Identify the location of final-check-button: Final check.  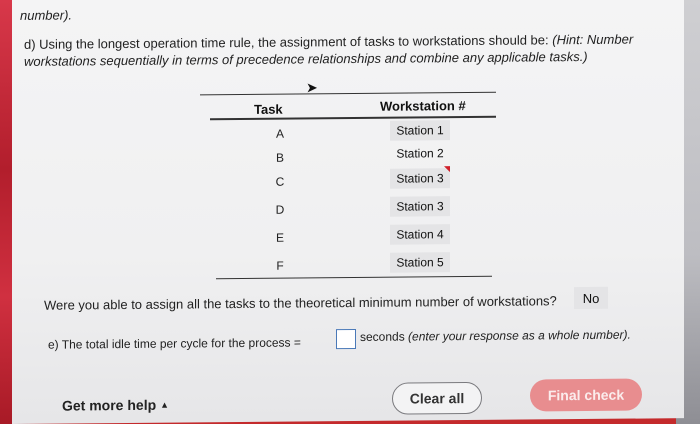
(586, 395).